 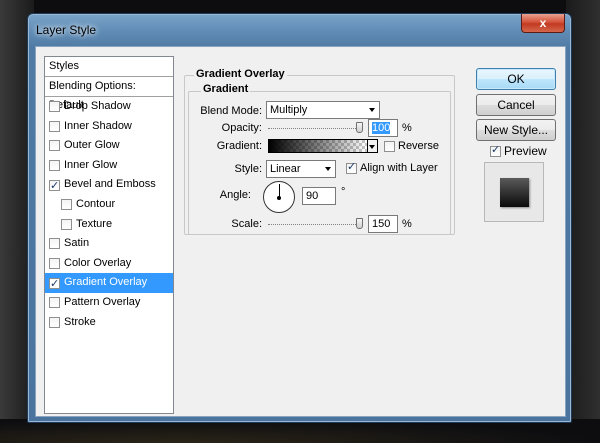 I want to click on style-item-label: Outer Glow, so click(x=92, y=145).